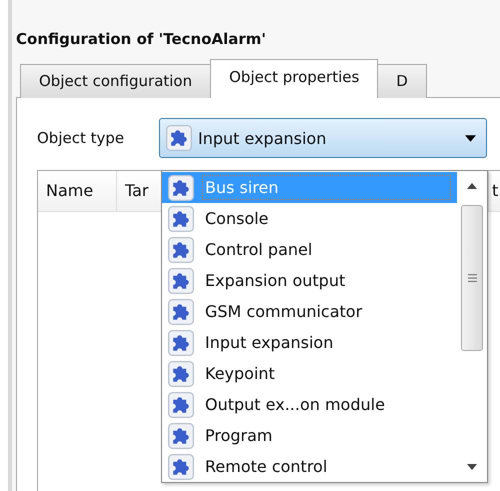 This screenshot has height=491, width=500. What do you see at coordinates (309, 218) in the screenshot?
I see `dropdown-item: Console` at bounding box center [309, 218].